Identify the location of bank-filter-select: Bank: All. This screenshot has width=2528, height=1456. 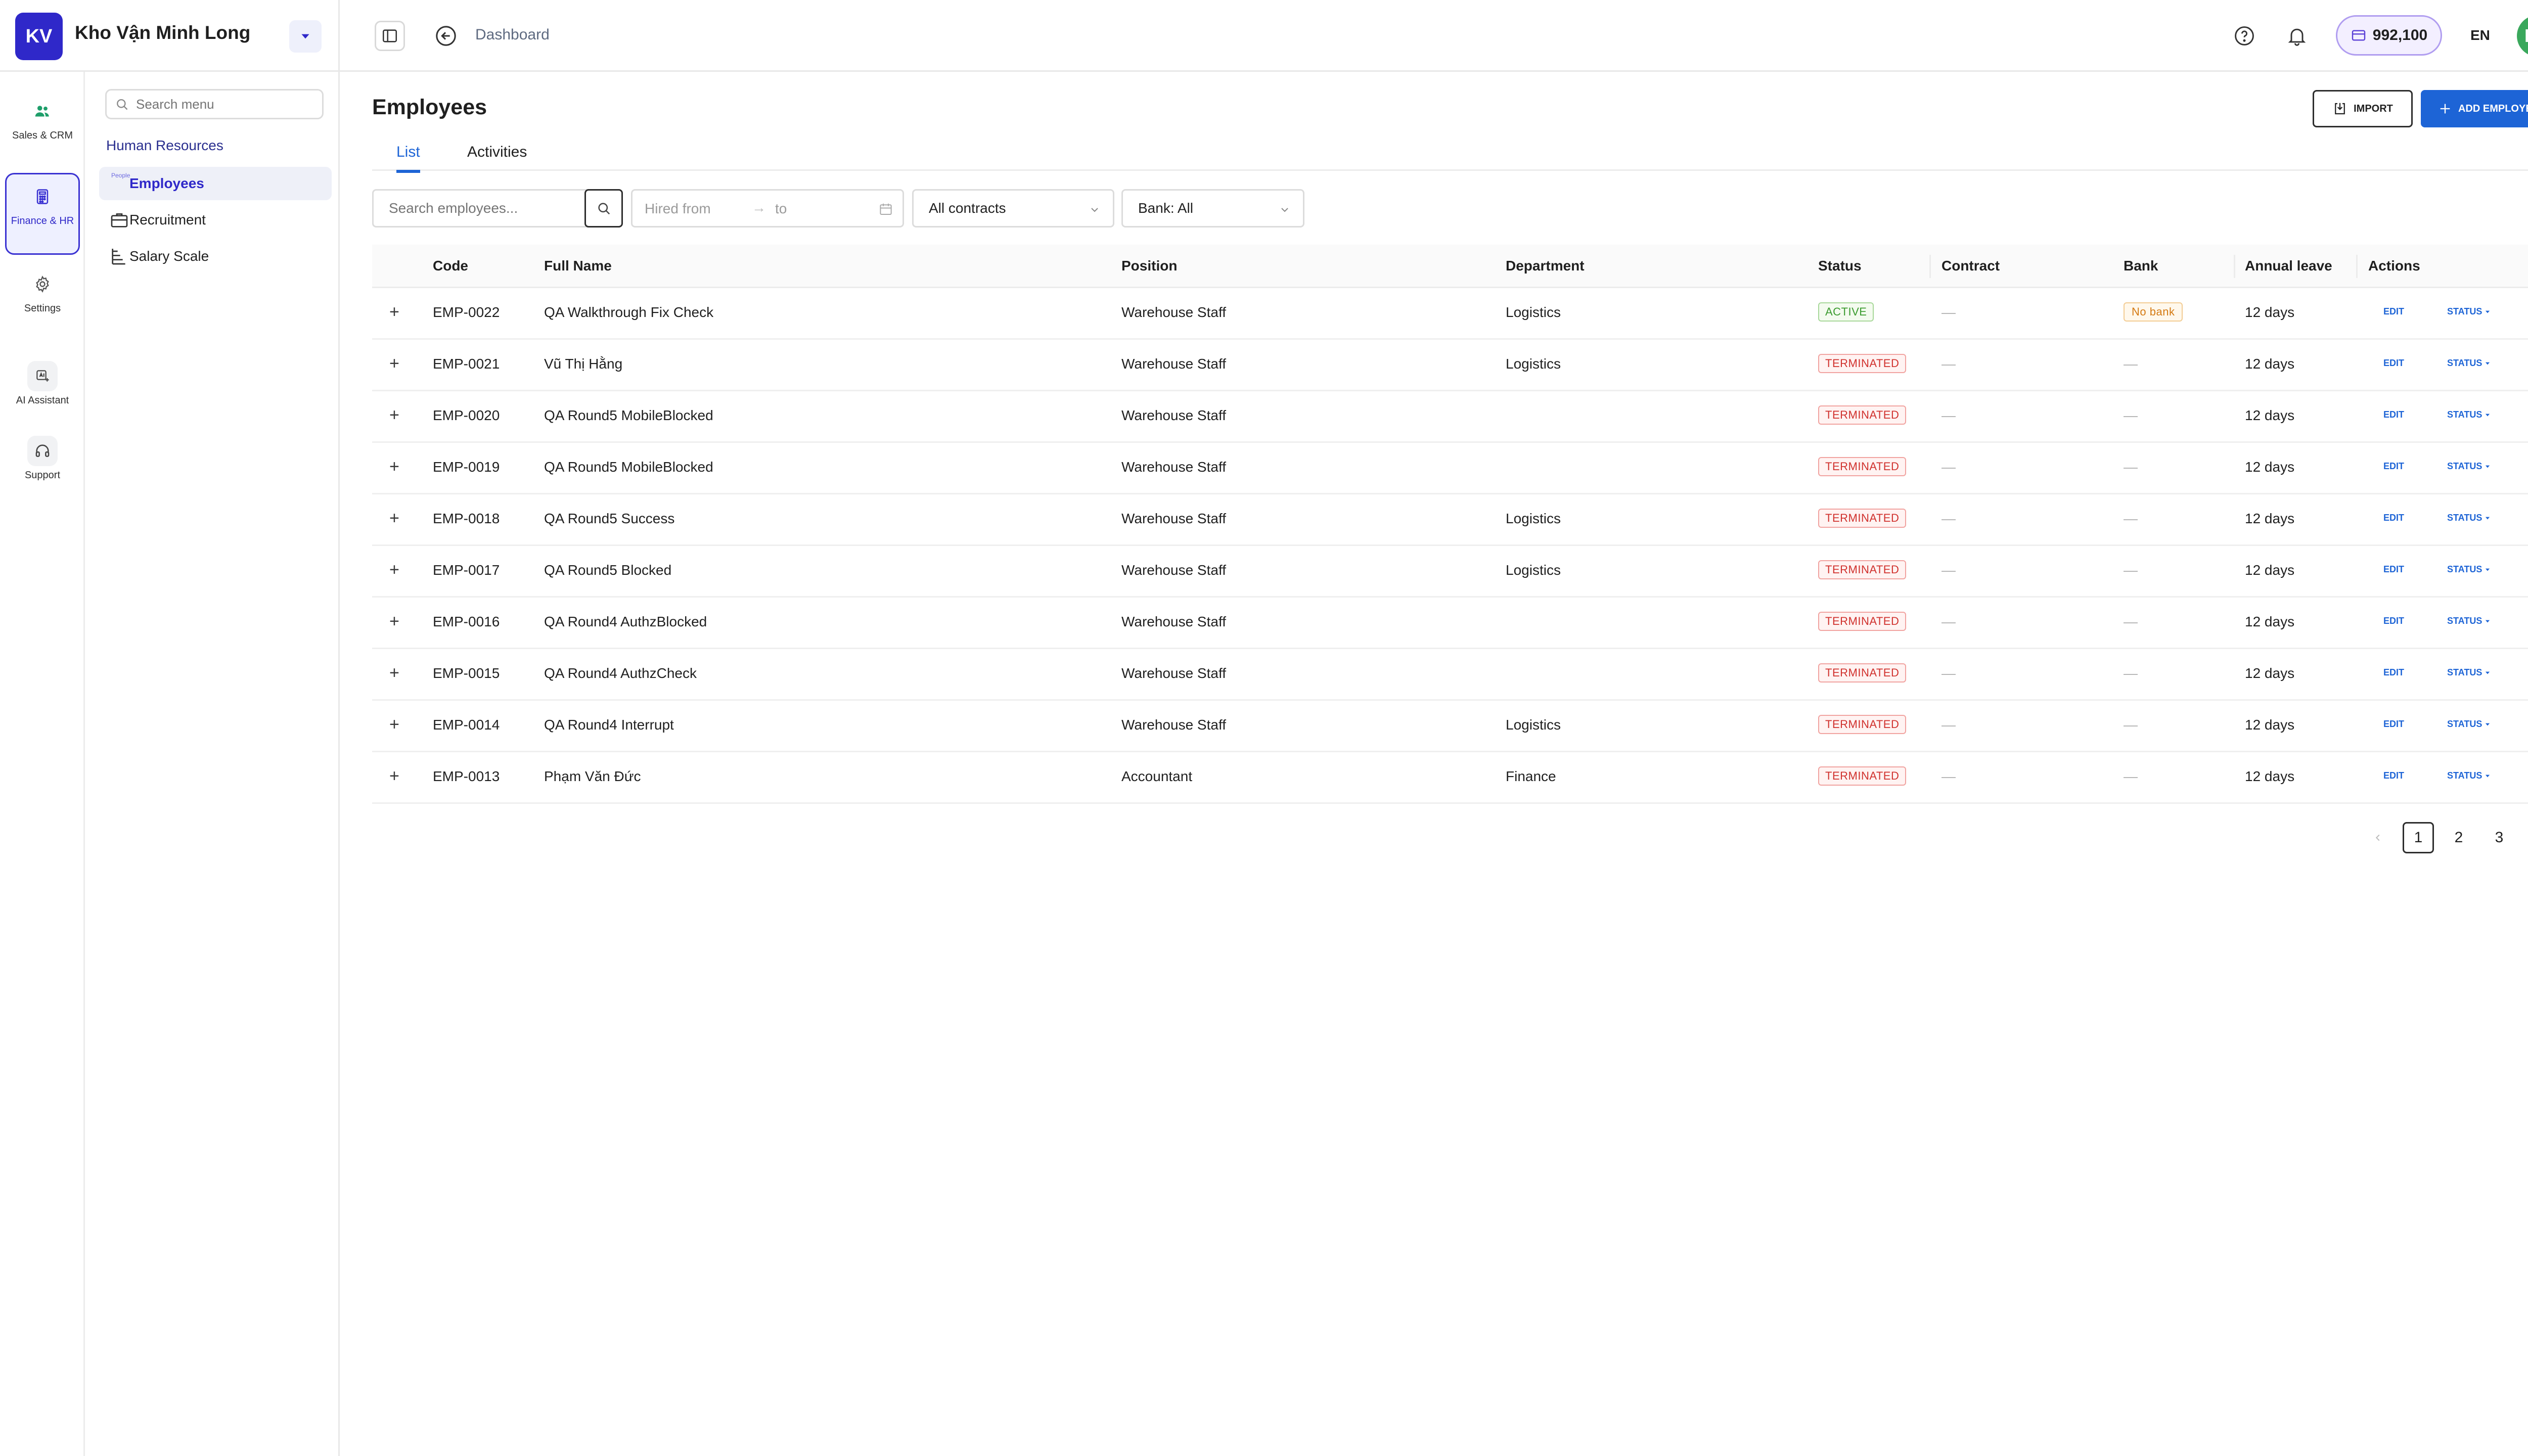
(1212, 208).